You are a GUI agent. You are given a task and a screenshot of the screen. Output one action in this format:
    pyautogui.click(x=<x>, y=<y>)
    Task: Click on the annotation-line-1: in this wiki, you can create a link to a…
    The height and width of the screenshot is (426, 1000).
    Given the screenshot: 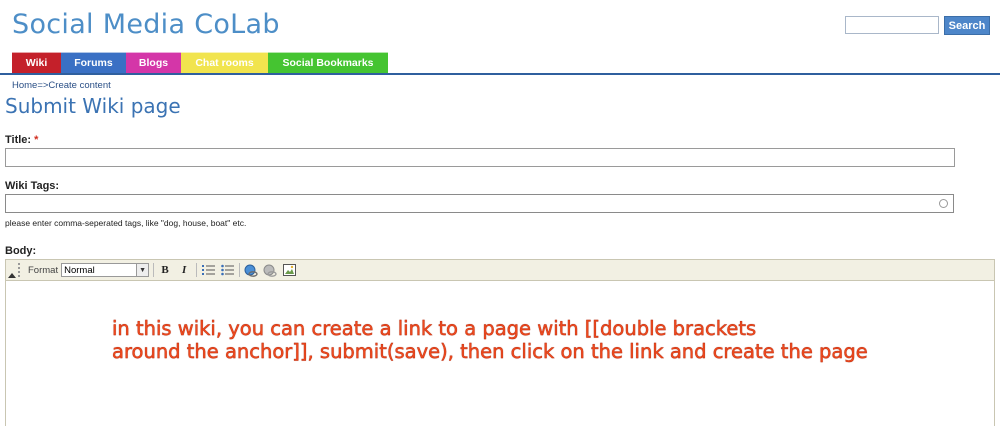 What is the action you would take?
    pyautogui.click(x=434, y=328)
    